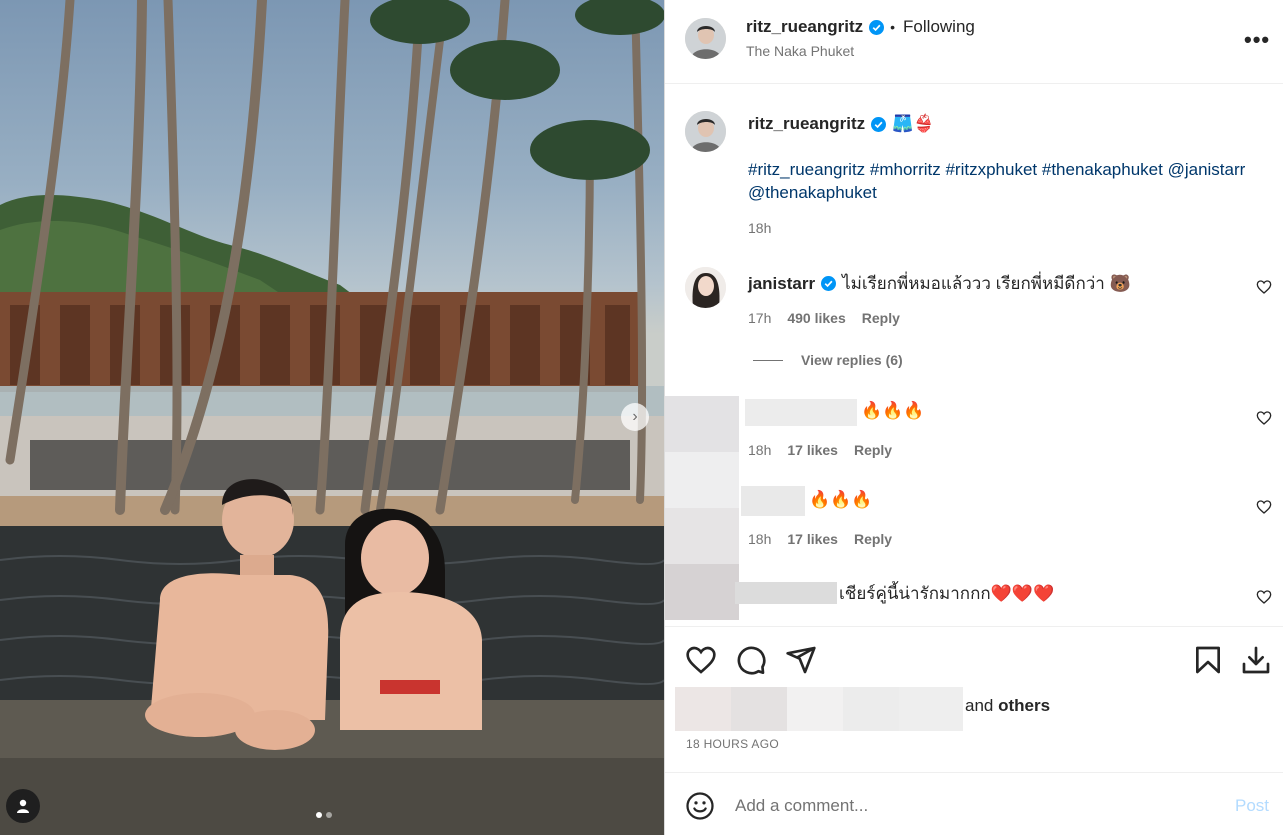 The width and height of the screenshot is (1283, 835). I want to click on mention-link: @thenakaphuket, so click(812, 192).